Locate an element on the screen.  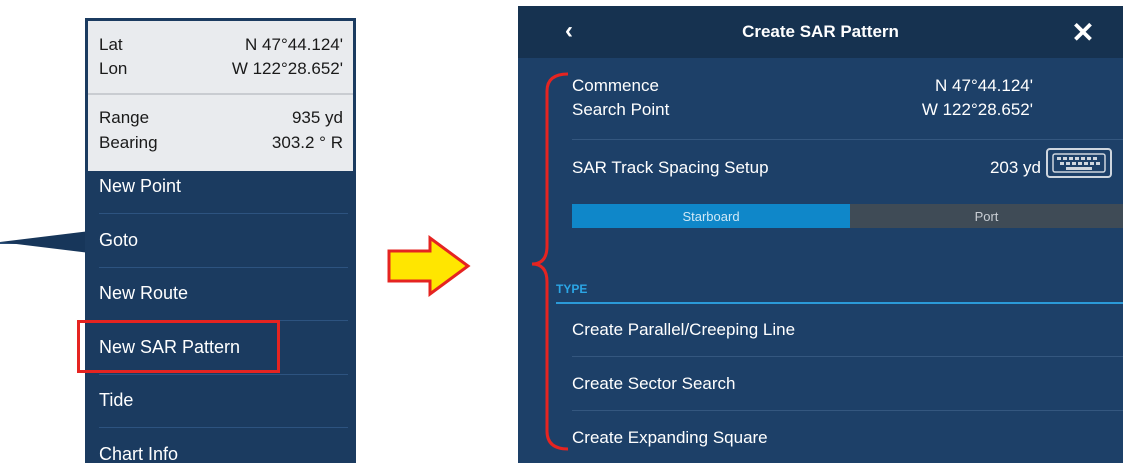
info-divider is located at coordinates (220, 94).